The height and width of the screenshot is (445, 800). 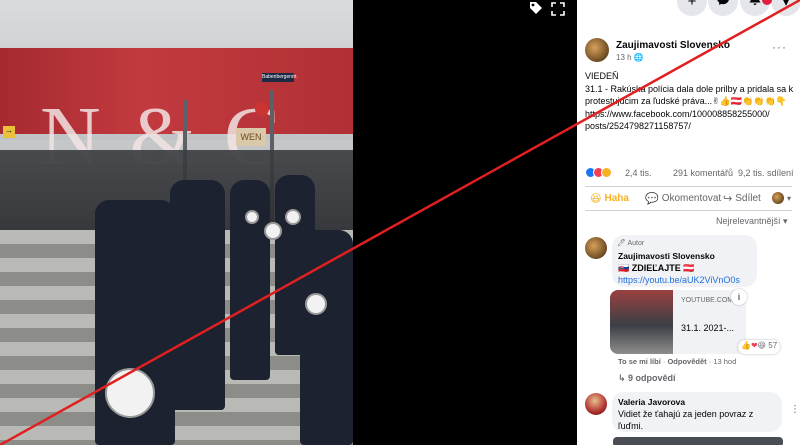 I want to click on comment-reactions: 👍❤😆 57, so click(x=759, y=347).